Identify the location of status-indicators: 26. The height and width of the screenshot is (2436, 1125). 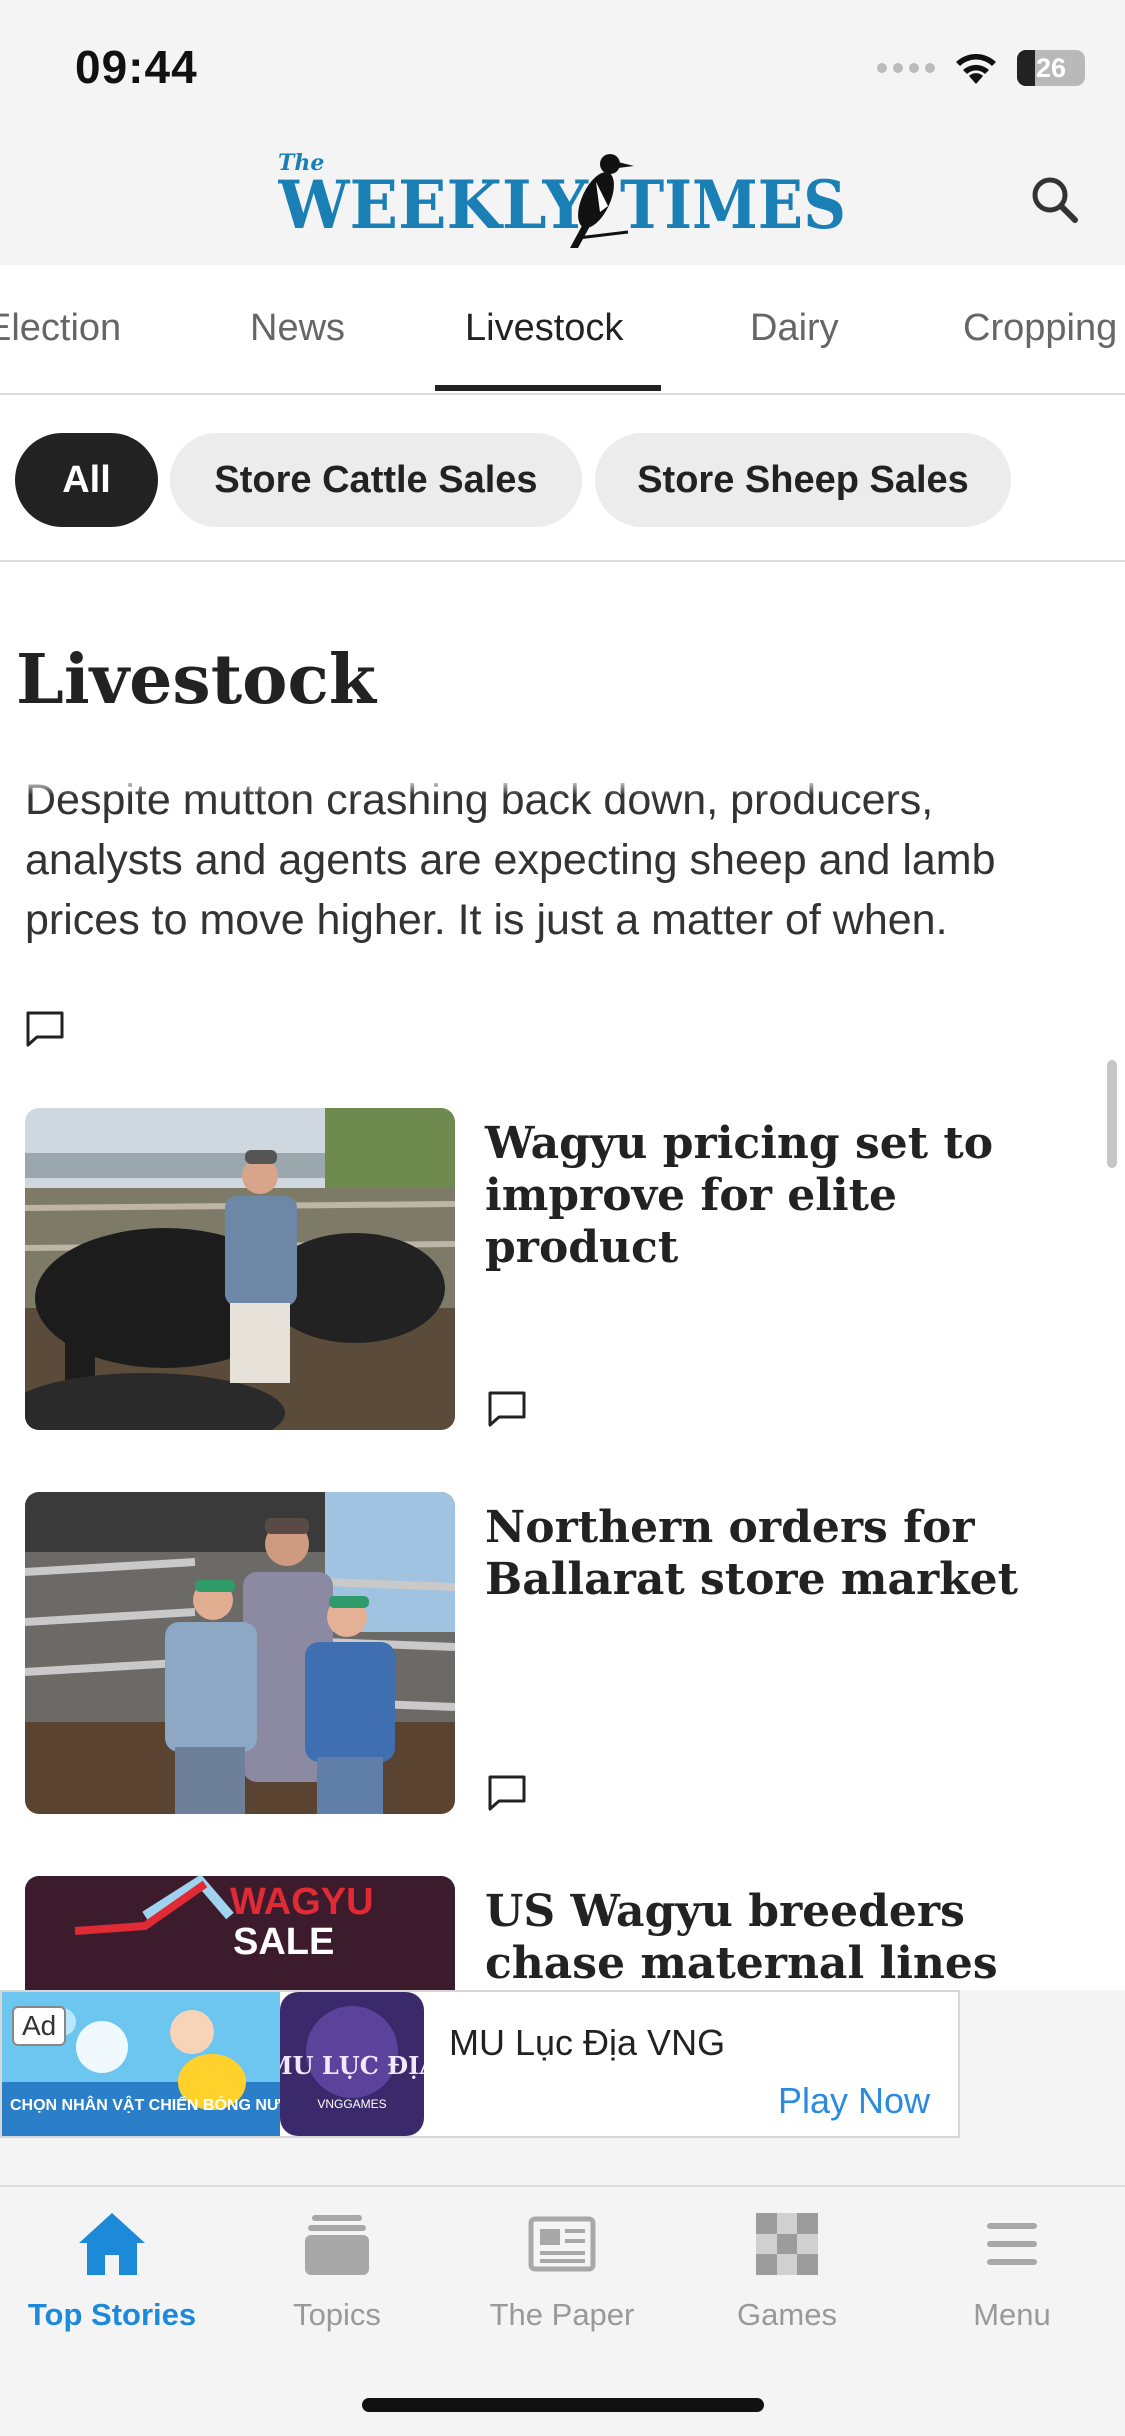
(981, 68).